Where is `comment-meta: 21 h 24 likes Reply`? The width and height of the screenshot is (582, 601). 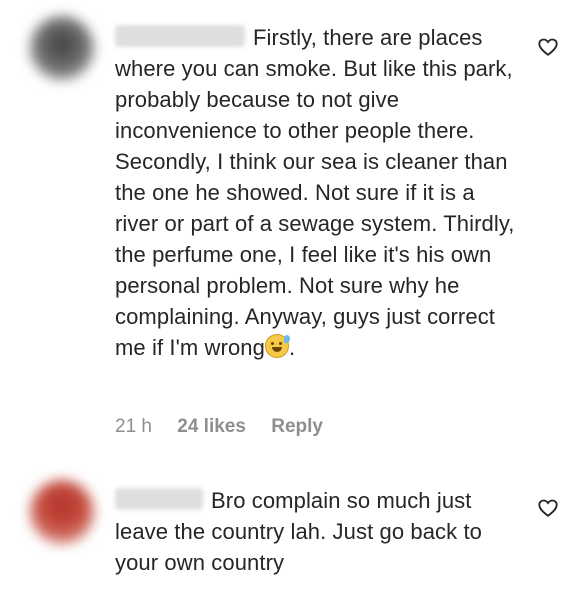 comment-meta: 21 h 24 likes Reply is located at coordinates (229, 427).